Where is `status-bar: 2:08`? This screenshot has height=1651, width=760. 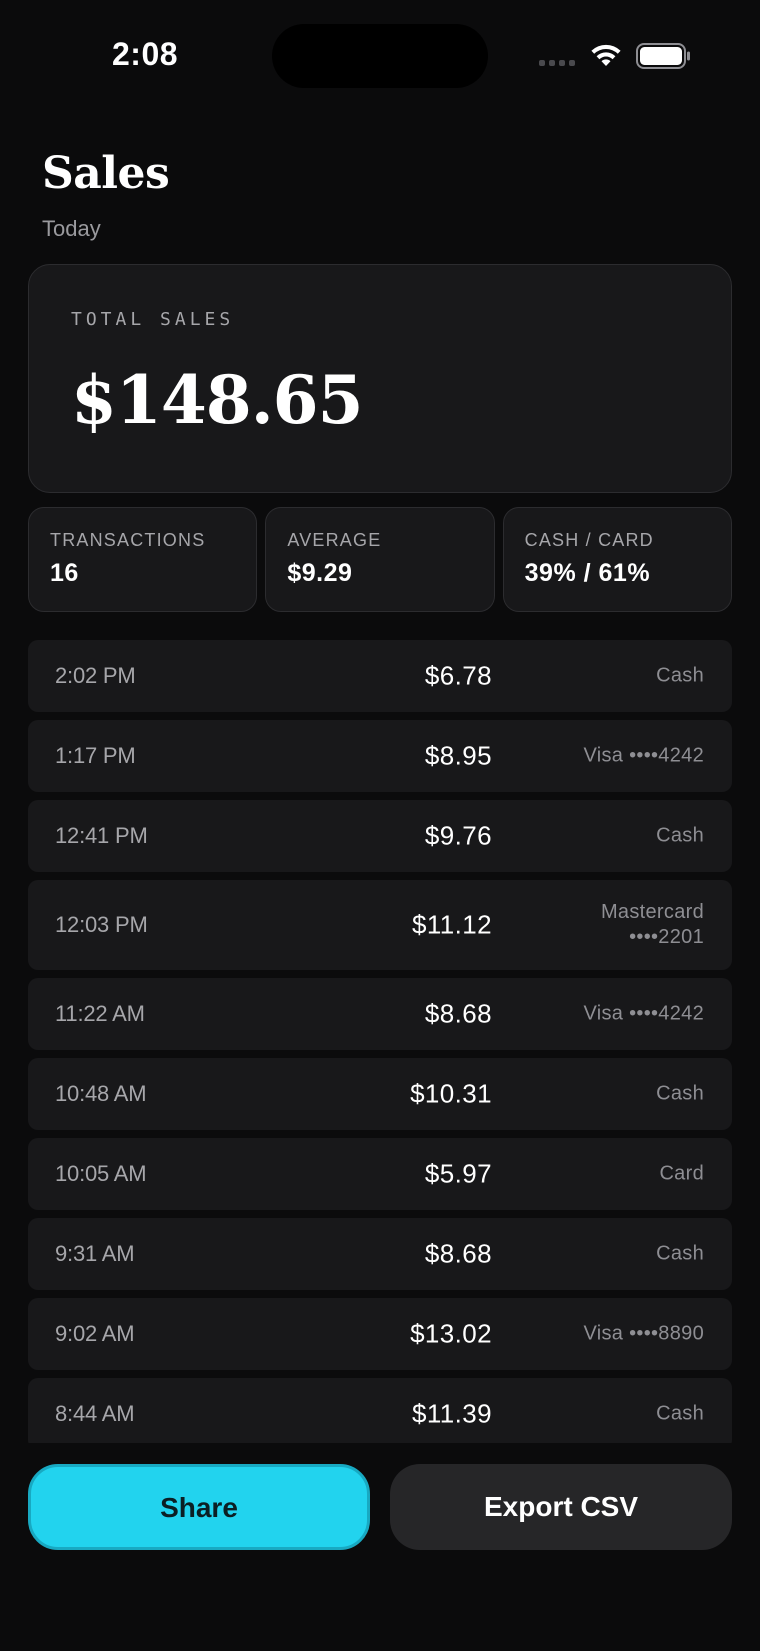 status-bar: 2:08 is located at coordinates (380, 55).